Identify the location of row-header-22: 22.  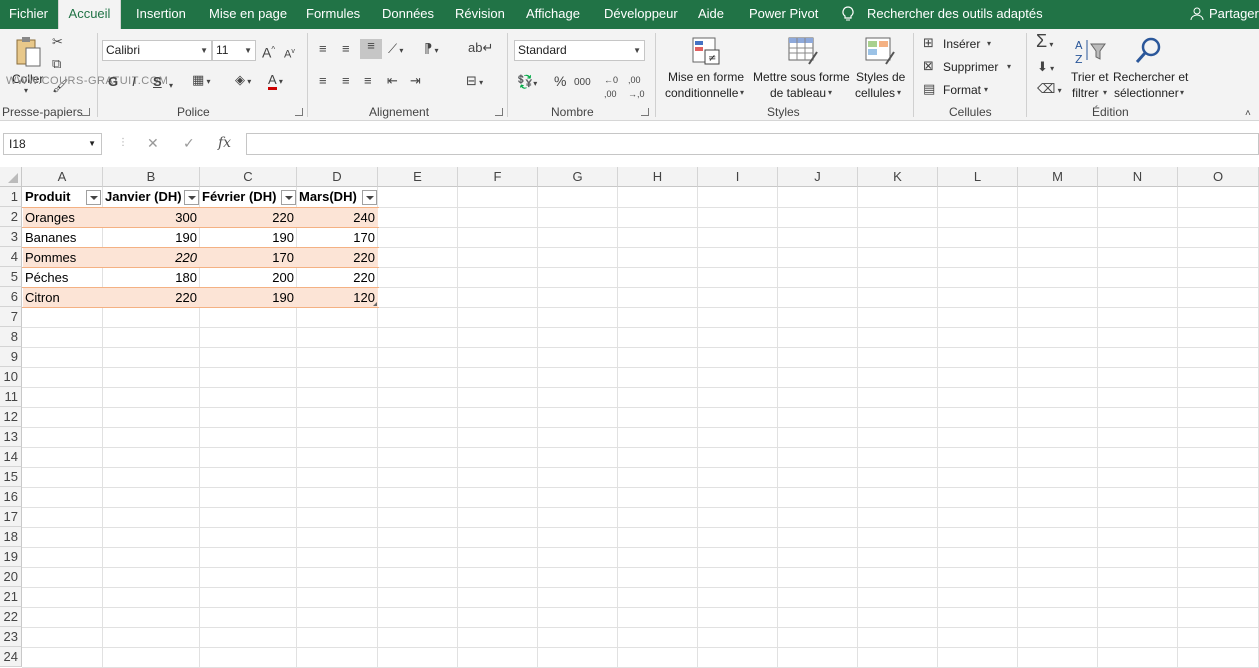
(11, 617).